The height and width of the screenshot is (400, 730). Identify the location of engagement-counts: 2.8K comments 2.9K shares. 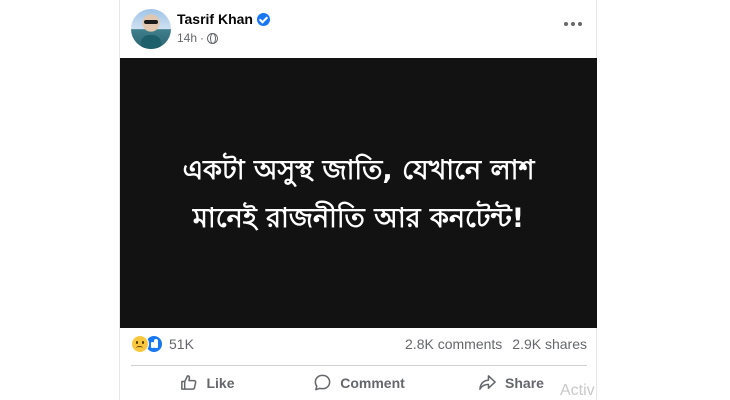
(496, 344).